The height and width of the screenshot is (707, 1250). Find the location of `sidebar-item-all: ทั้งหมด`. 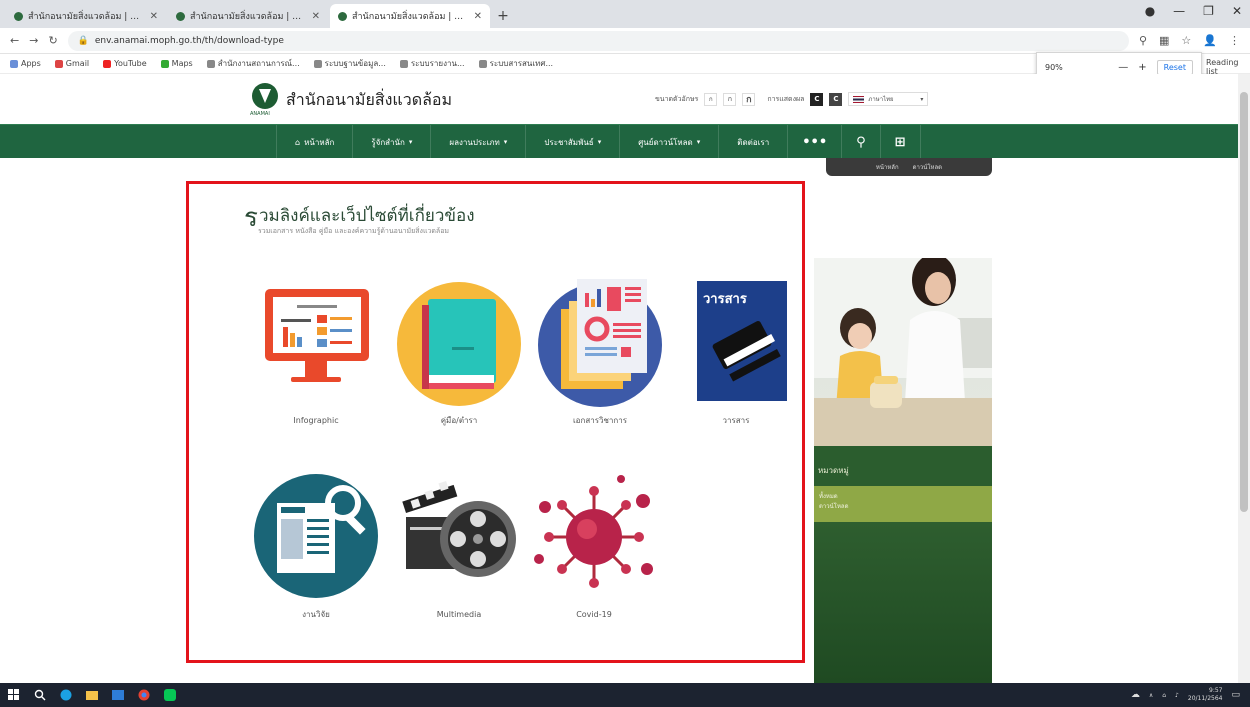

sidebar-item-all: ทั้งหมด is located at coordinates (903, 497).